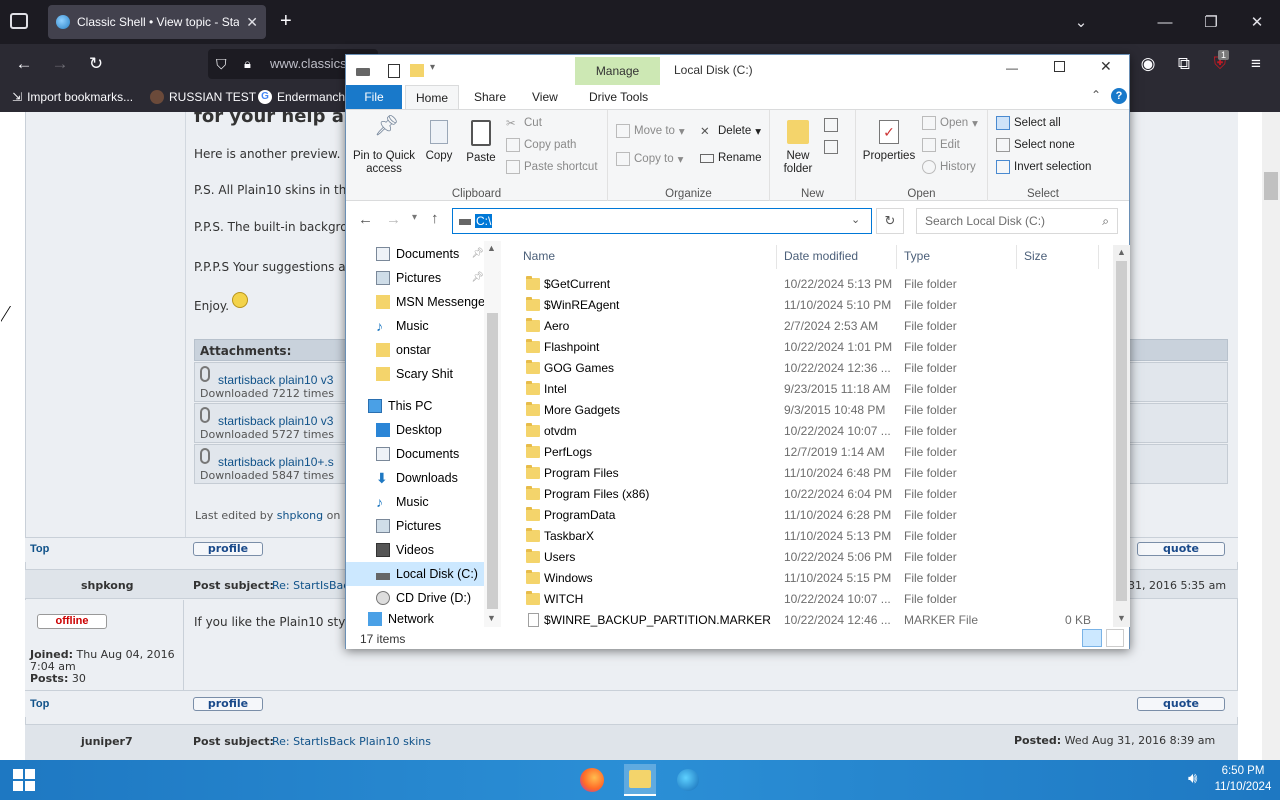 This screenshot has height=800, width=1280. Describe the element at coordinates (401, 619) in the screenshot. I see `nav-item-network: Network` at that location.